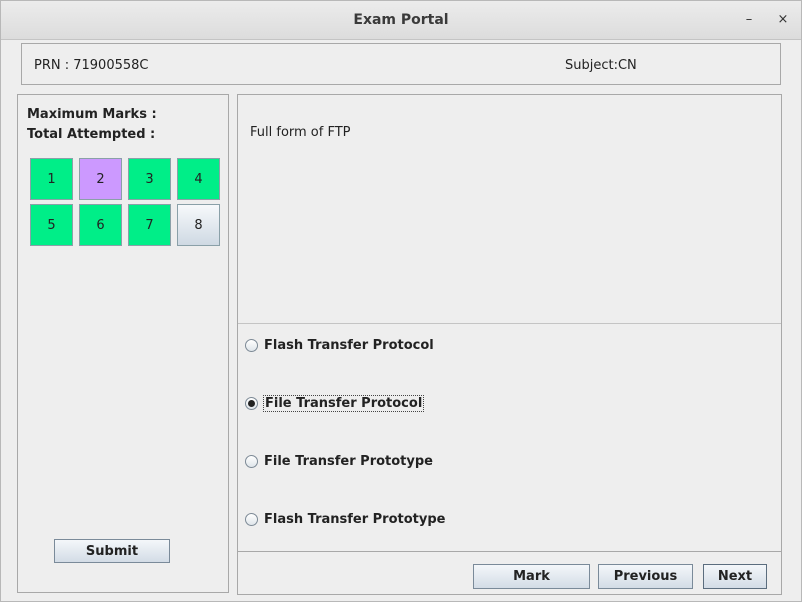  I want to click on maximum-marks-label: Maximum Marks :, so click(92, 114).